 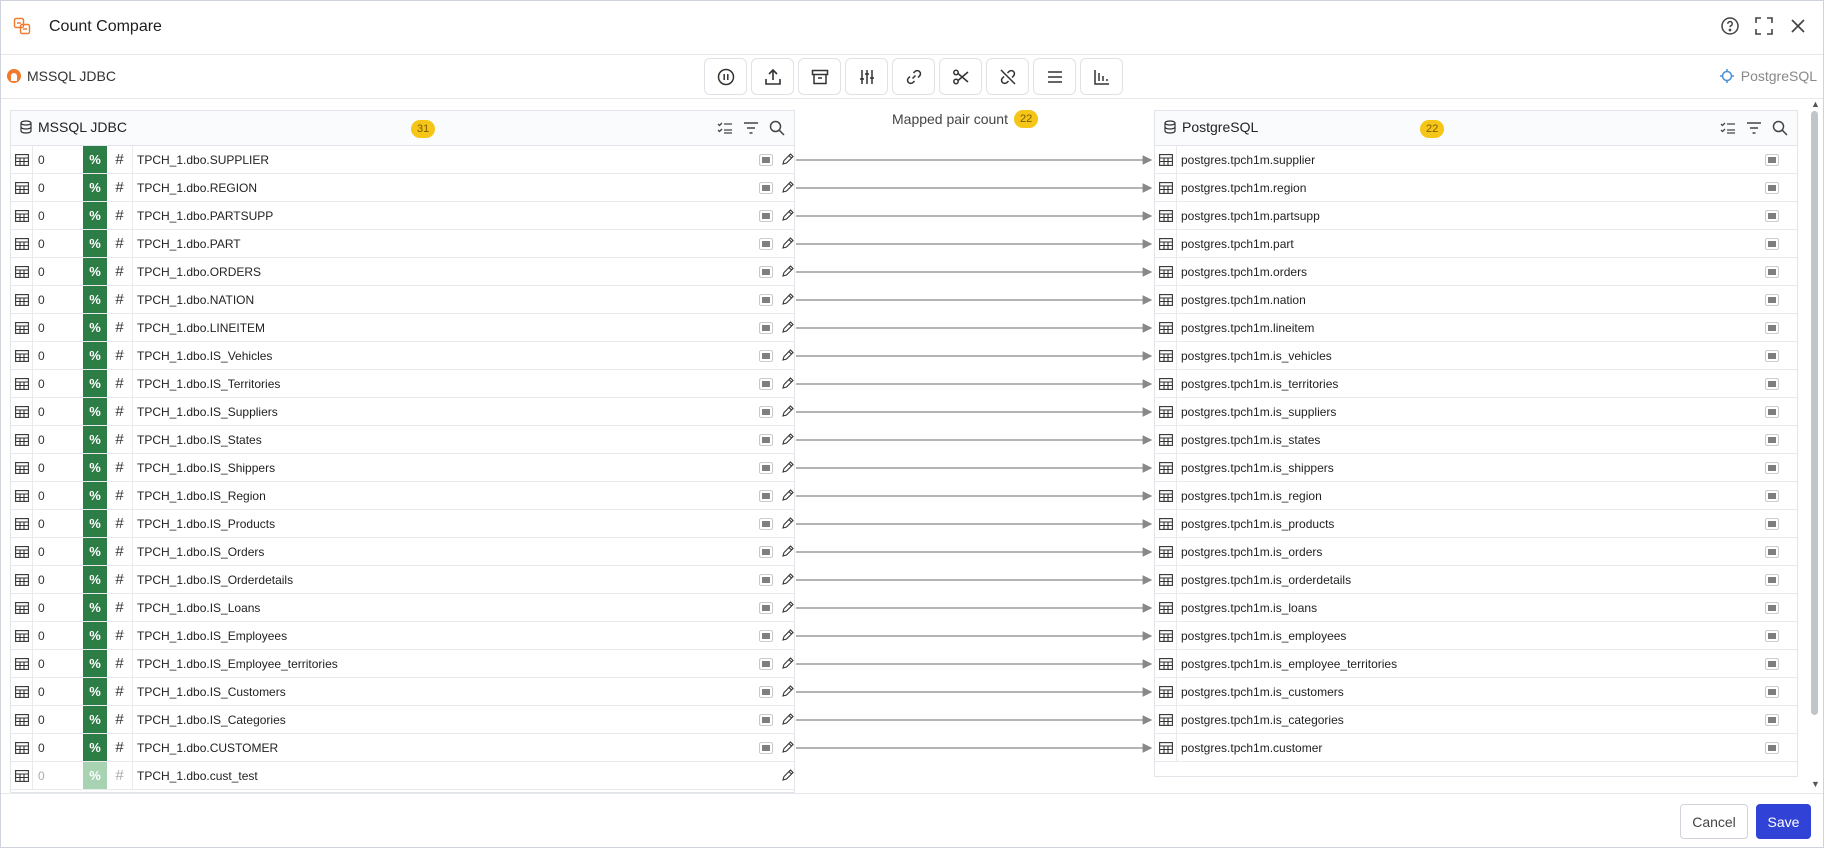 What do you see at coordinates (1476, 272) in the screenshot?
I see `target-table-row: postgres.tpch1m.orders` at bounding box center [1476, 272].